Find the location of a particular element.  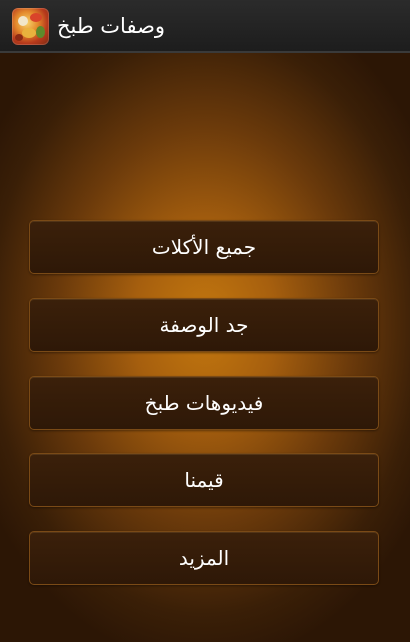

app-title: وصفات طبخ is located at coordinates (111, 26).